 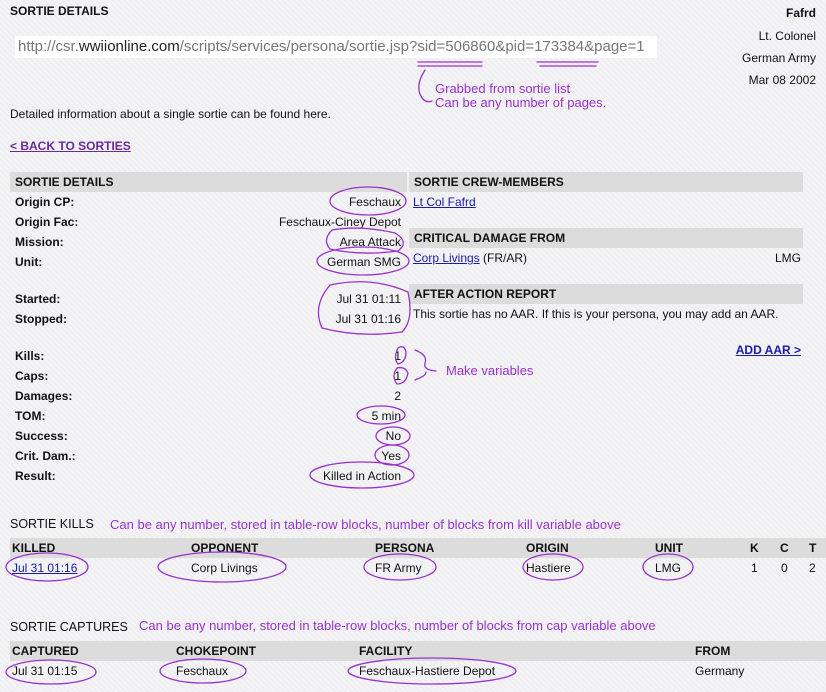 What do you see at coordinates (444, 202) in the screenshot?
I see `crew-member-link: Lt Col Fafrd` at bounding box center [444, 202].